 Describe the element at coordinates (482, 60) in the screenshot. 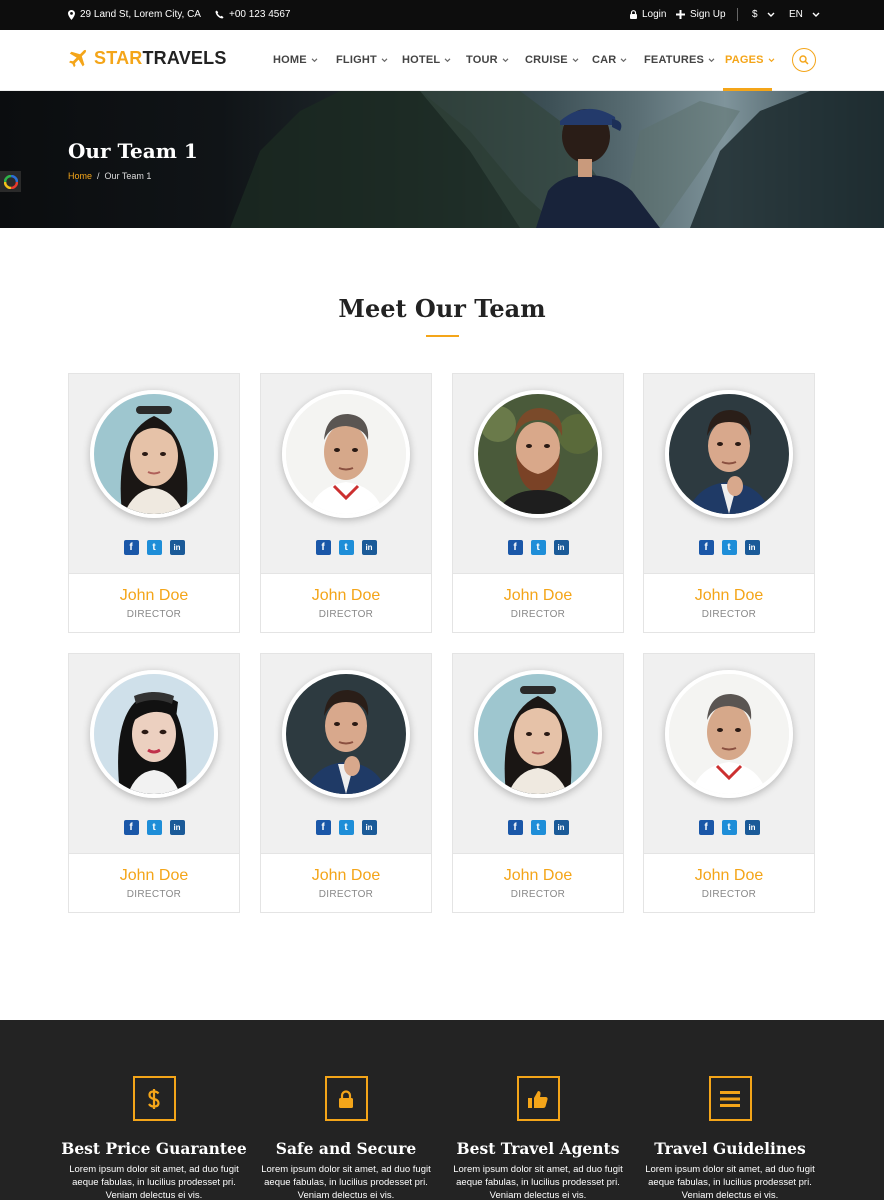

I see `nav-label: TOUR` at that location.